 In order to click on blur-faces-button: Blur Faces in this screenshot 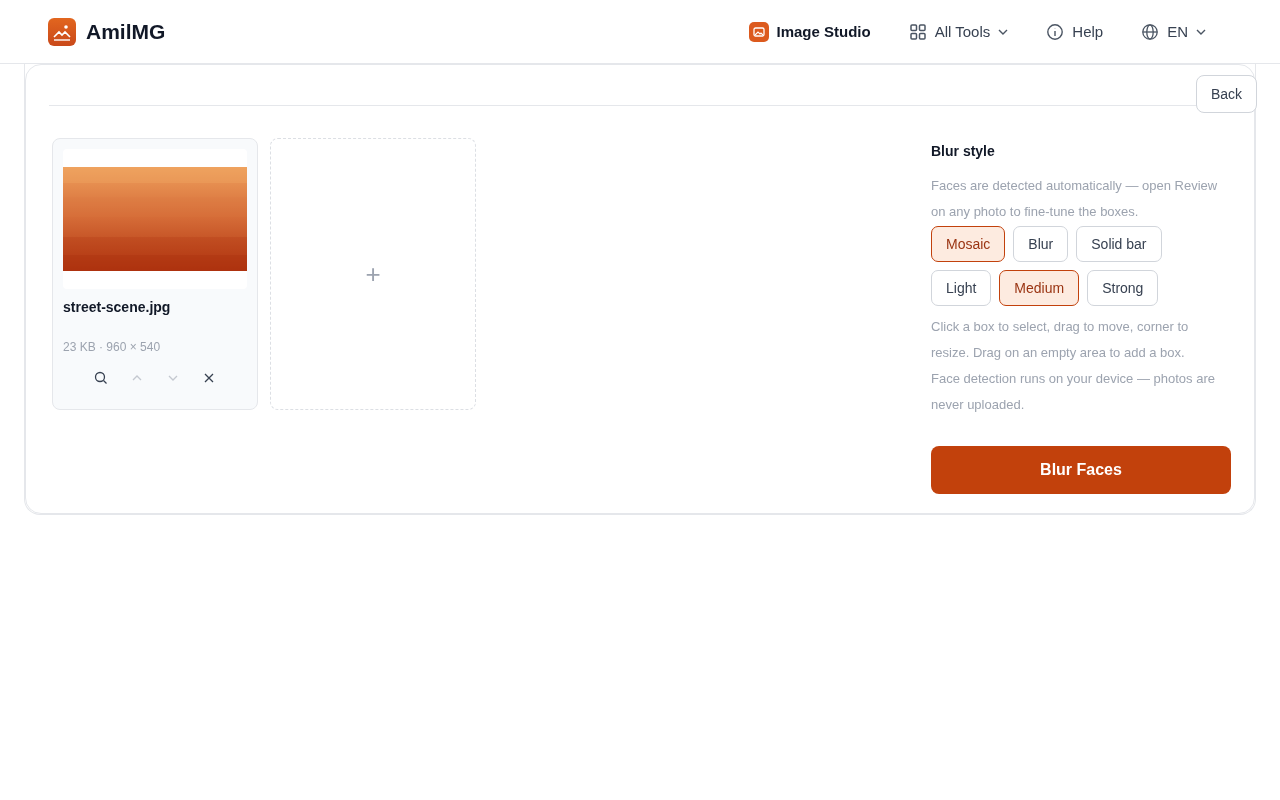, I will do `click(1081, 470)`.